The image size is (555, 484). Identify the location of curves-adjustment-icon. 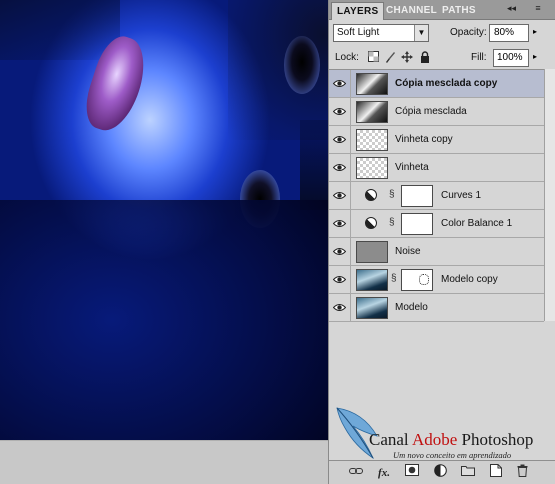
(371, 195).